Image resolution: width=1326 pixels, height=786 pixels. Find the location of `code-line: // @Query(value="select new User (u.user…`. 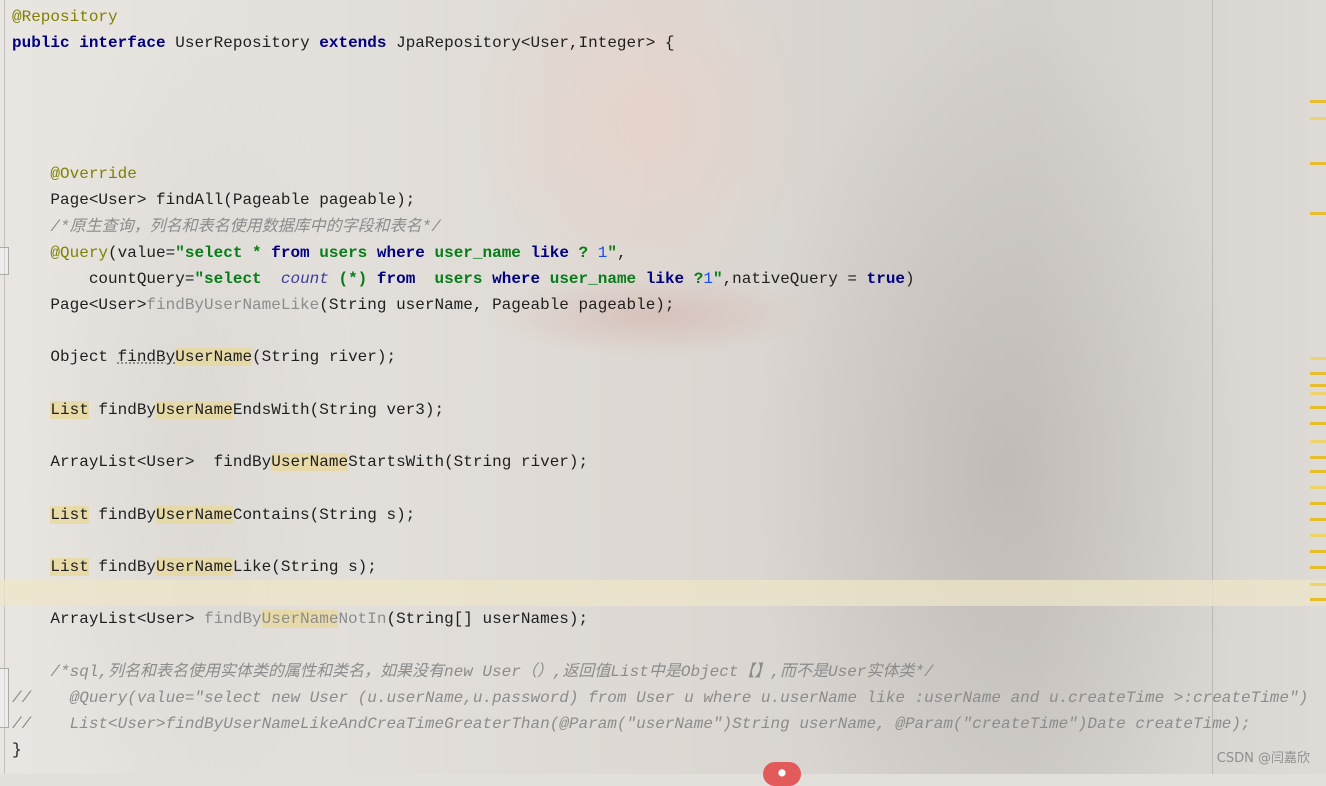

code-line: // @Query(value="select new User (u.user… is located at coordinates (669, 698).